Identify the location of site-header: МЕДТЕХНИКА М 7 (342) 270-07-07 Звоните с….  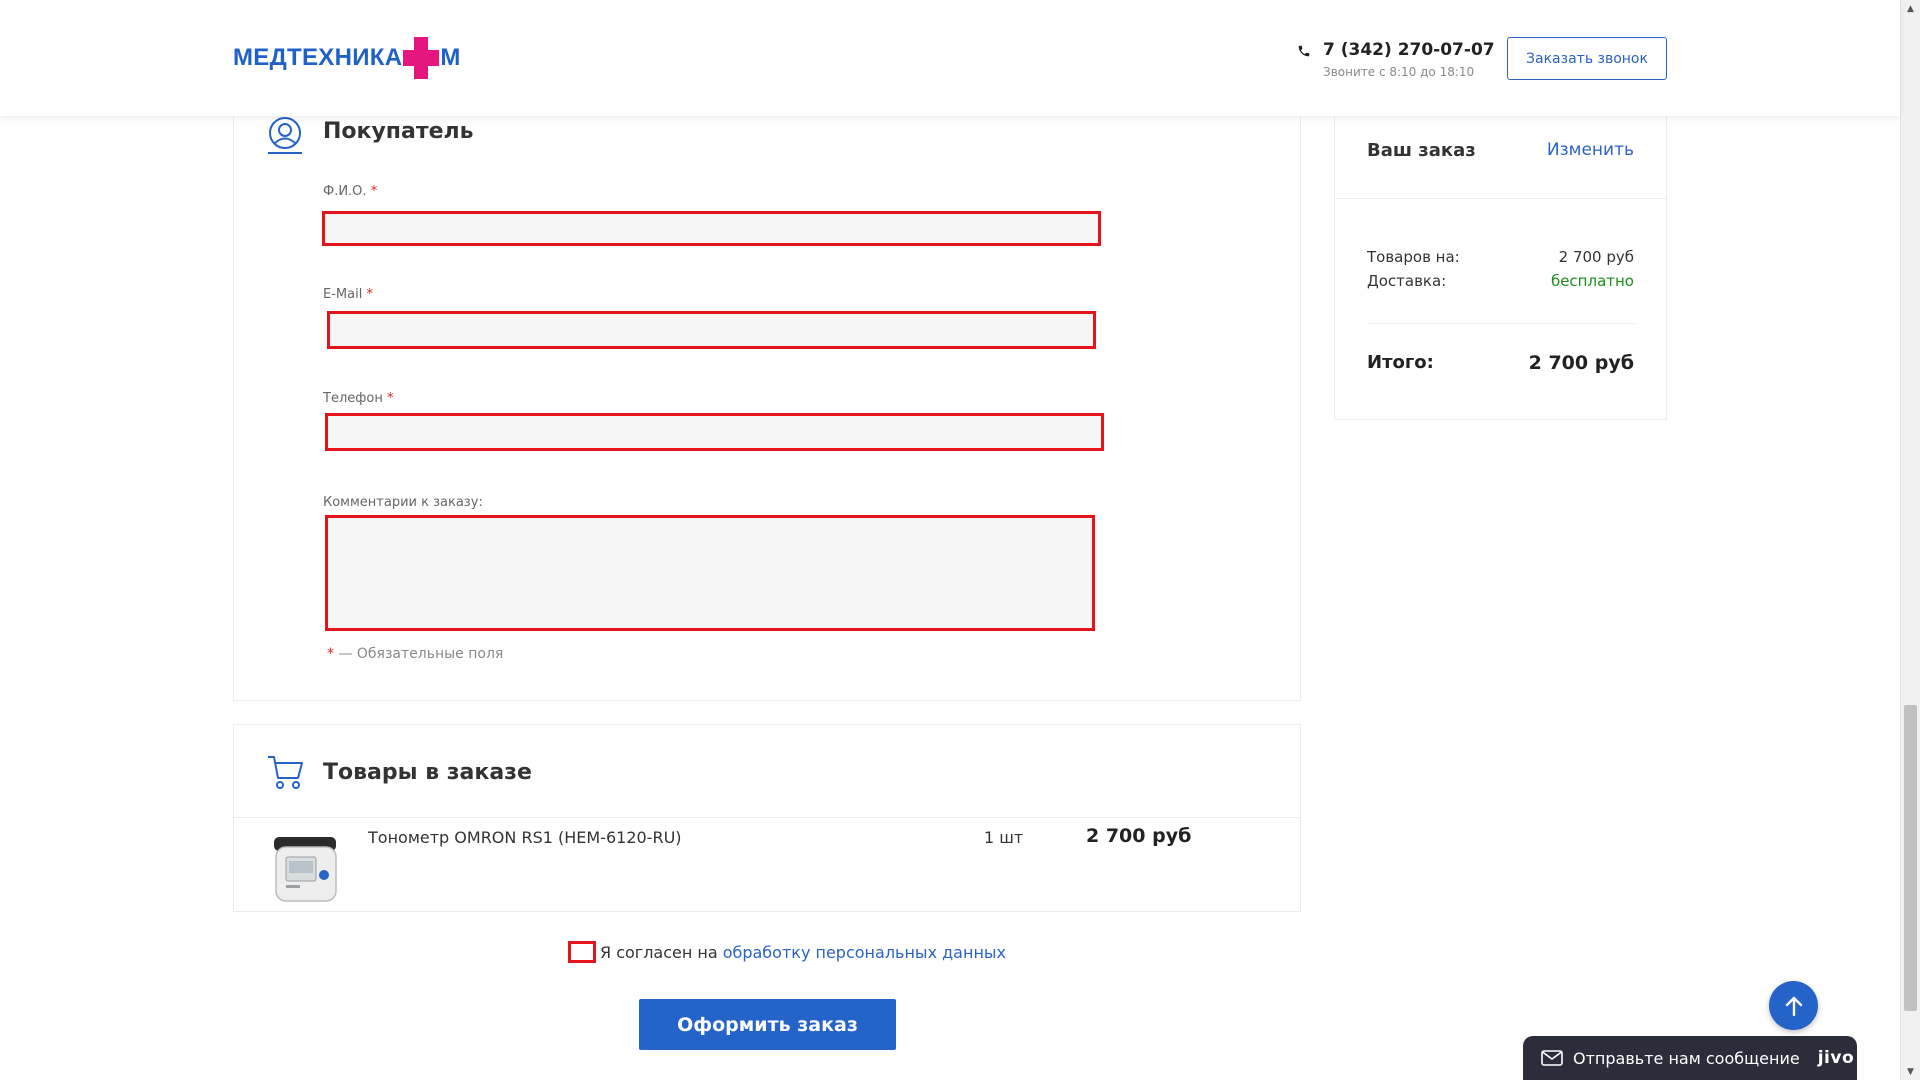
(950, 58).